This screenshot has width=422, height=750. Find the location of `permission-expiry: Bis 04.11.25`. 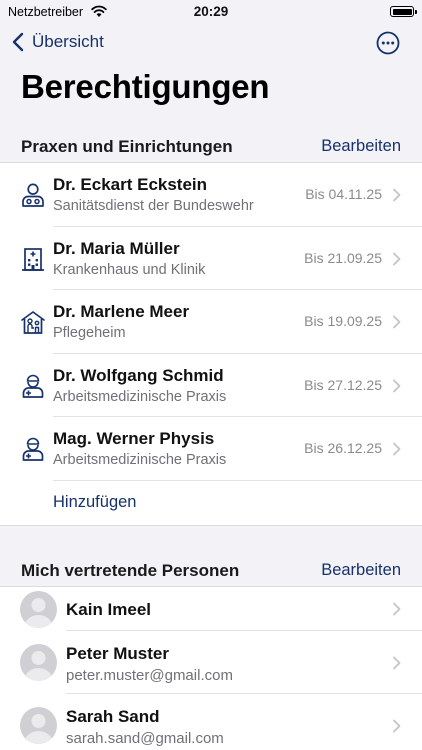

permission-expiry: Bis 04.11.25 is located at coordinates (343, 194).